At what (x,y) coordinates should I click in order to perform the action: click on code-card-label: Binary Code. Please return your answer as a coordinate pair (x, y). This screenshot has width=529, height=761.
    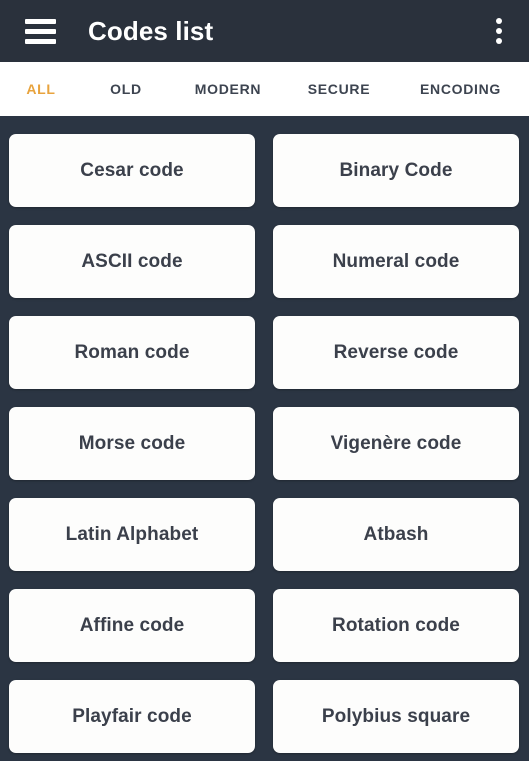
    Looking at the image, I should click on (396, 170).